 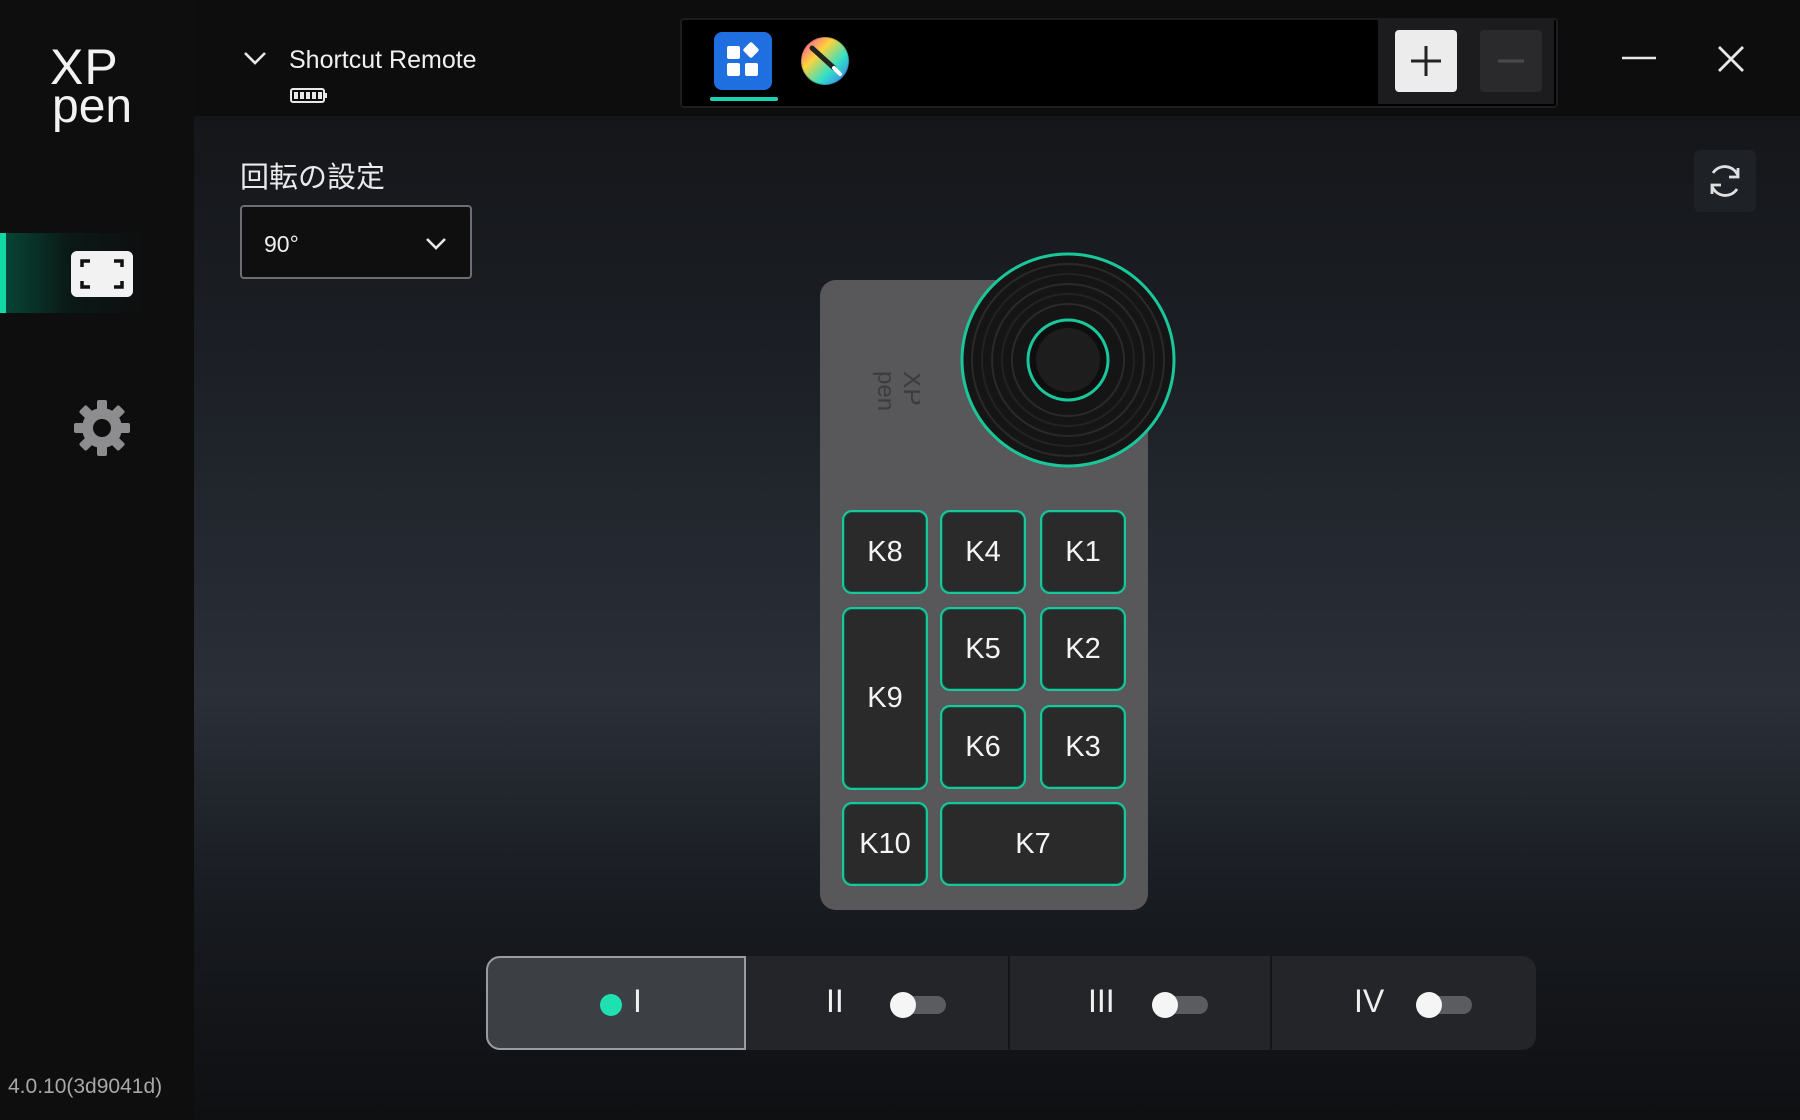 What do you see at coordinates (1083, 552) in the screenshot?
I see `key-k1: K1` at bounding box center [1083, 552].